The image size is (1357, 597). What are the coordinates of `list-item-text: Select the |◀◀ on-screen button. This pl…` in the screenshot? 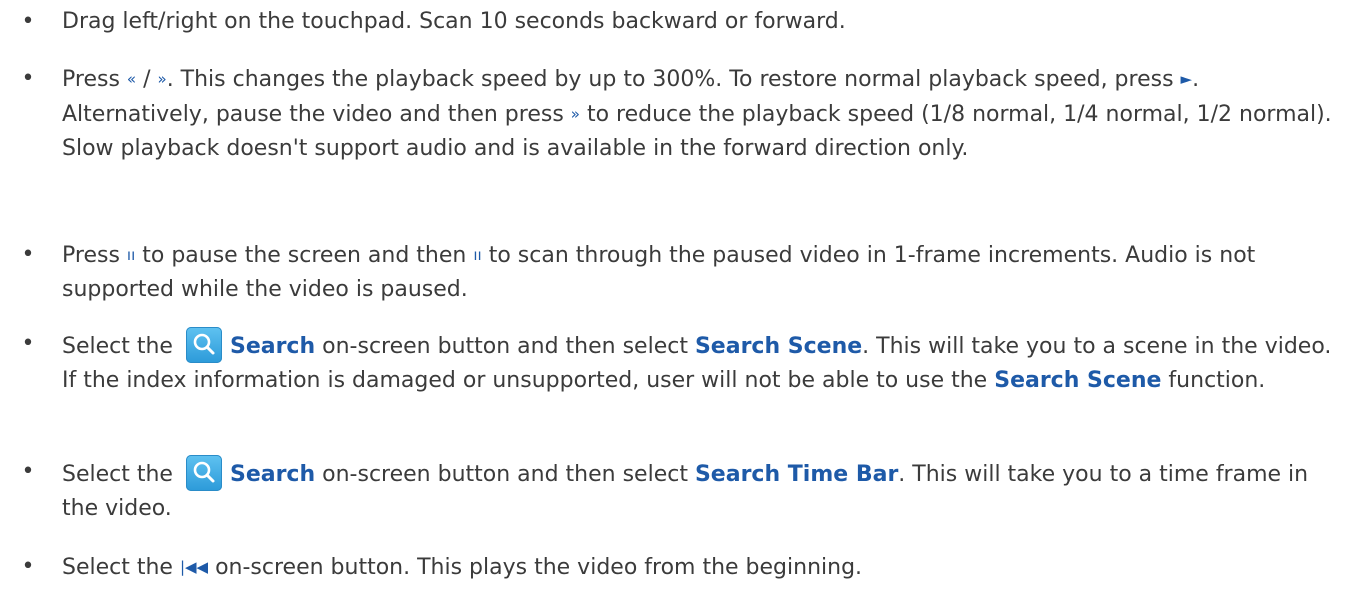 It's located at (462, 567).